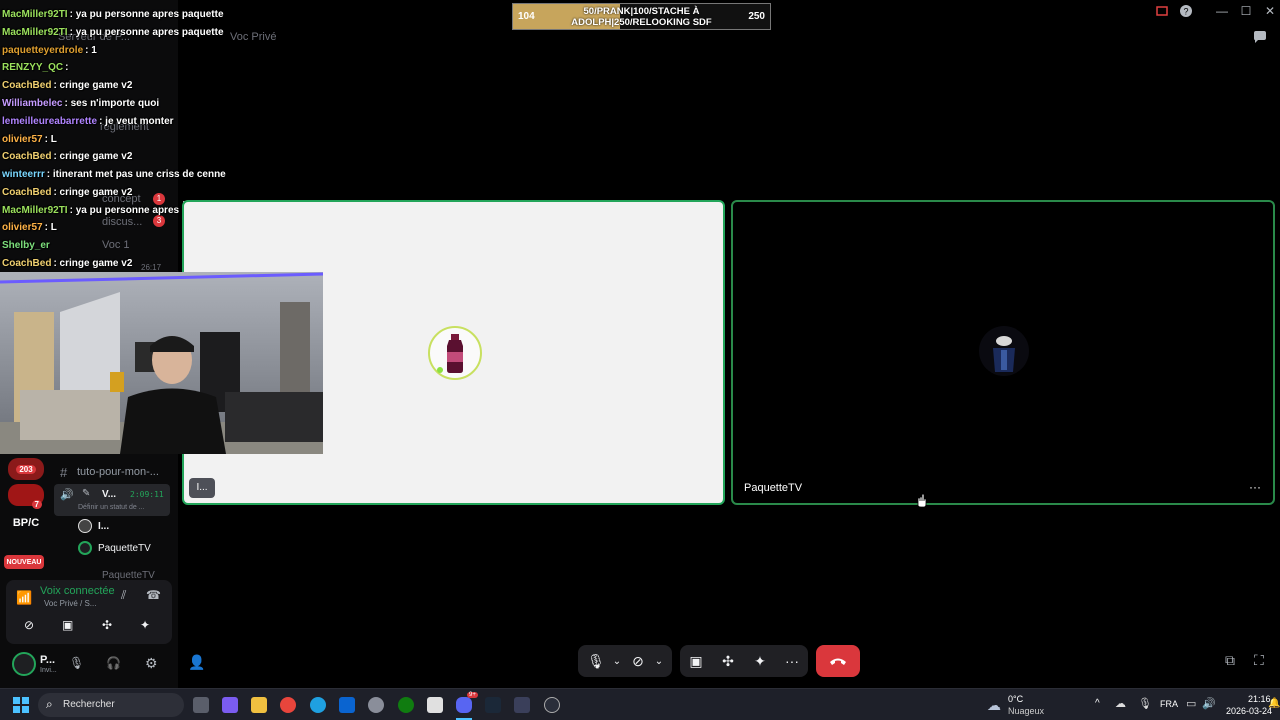 Image resolution: width=1280 pixels, height=720 pixels. Describe the element at coordinates (136, 121) in the screenshot. I see `chat-text: : je veut monter` at that location.